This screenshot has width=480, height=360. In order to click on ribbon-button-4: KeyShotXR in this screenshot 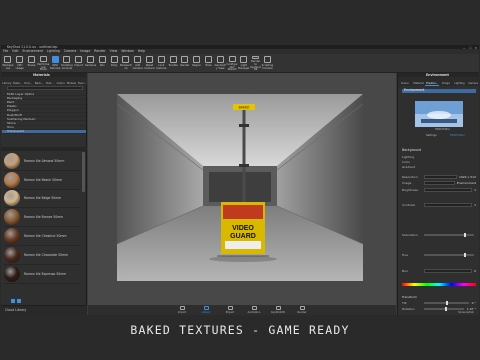, I will do `click(278, 310)`.